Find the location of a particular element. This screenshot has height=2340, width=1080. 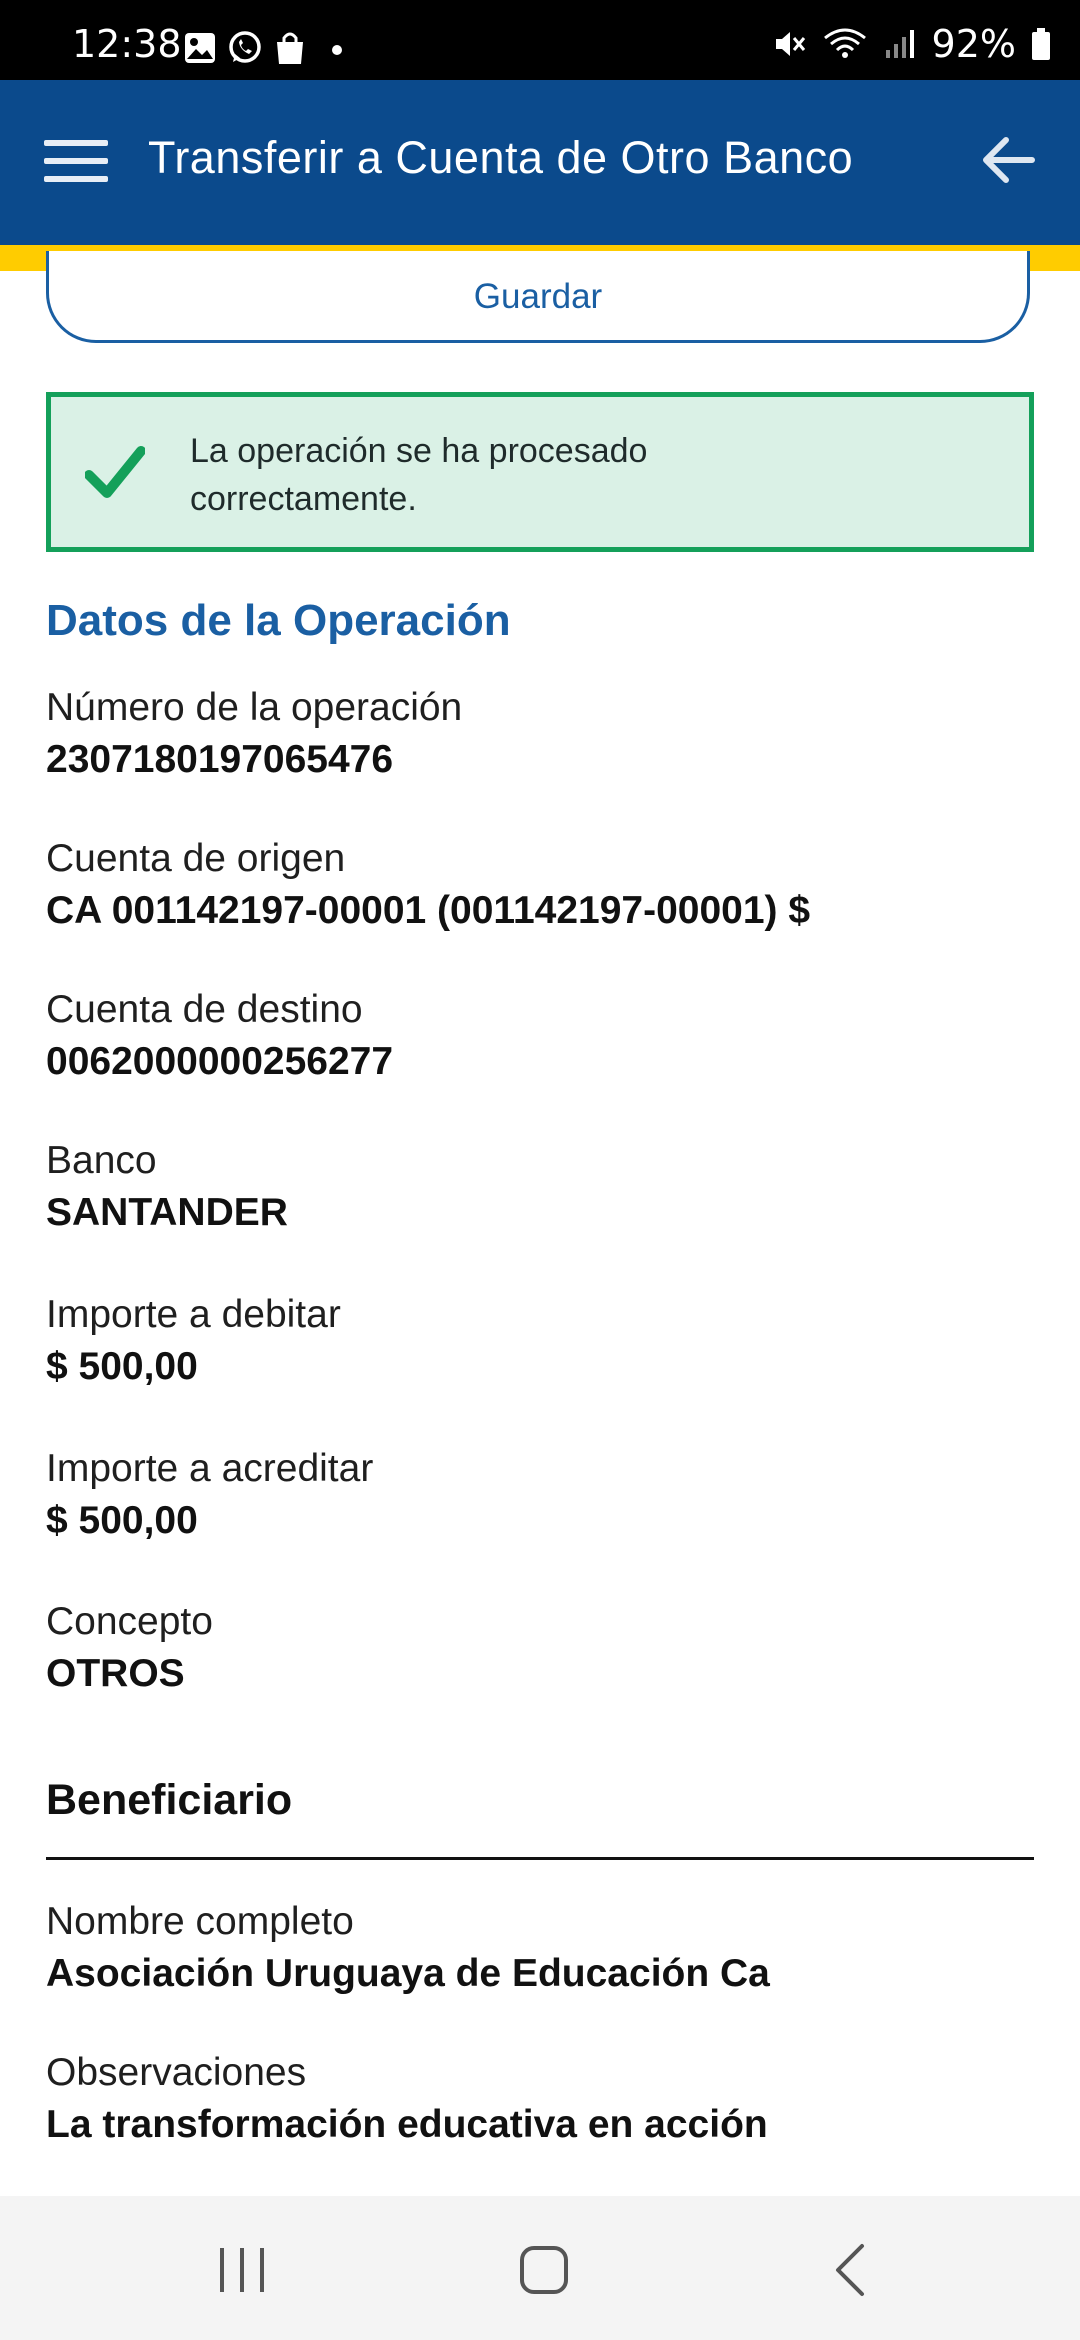

field-value: OTROS is located at coordinates (115, 1673).